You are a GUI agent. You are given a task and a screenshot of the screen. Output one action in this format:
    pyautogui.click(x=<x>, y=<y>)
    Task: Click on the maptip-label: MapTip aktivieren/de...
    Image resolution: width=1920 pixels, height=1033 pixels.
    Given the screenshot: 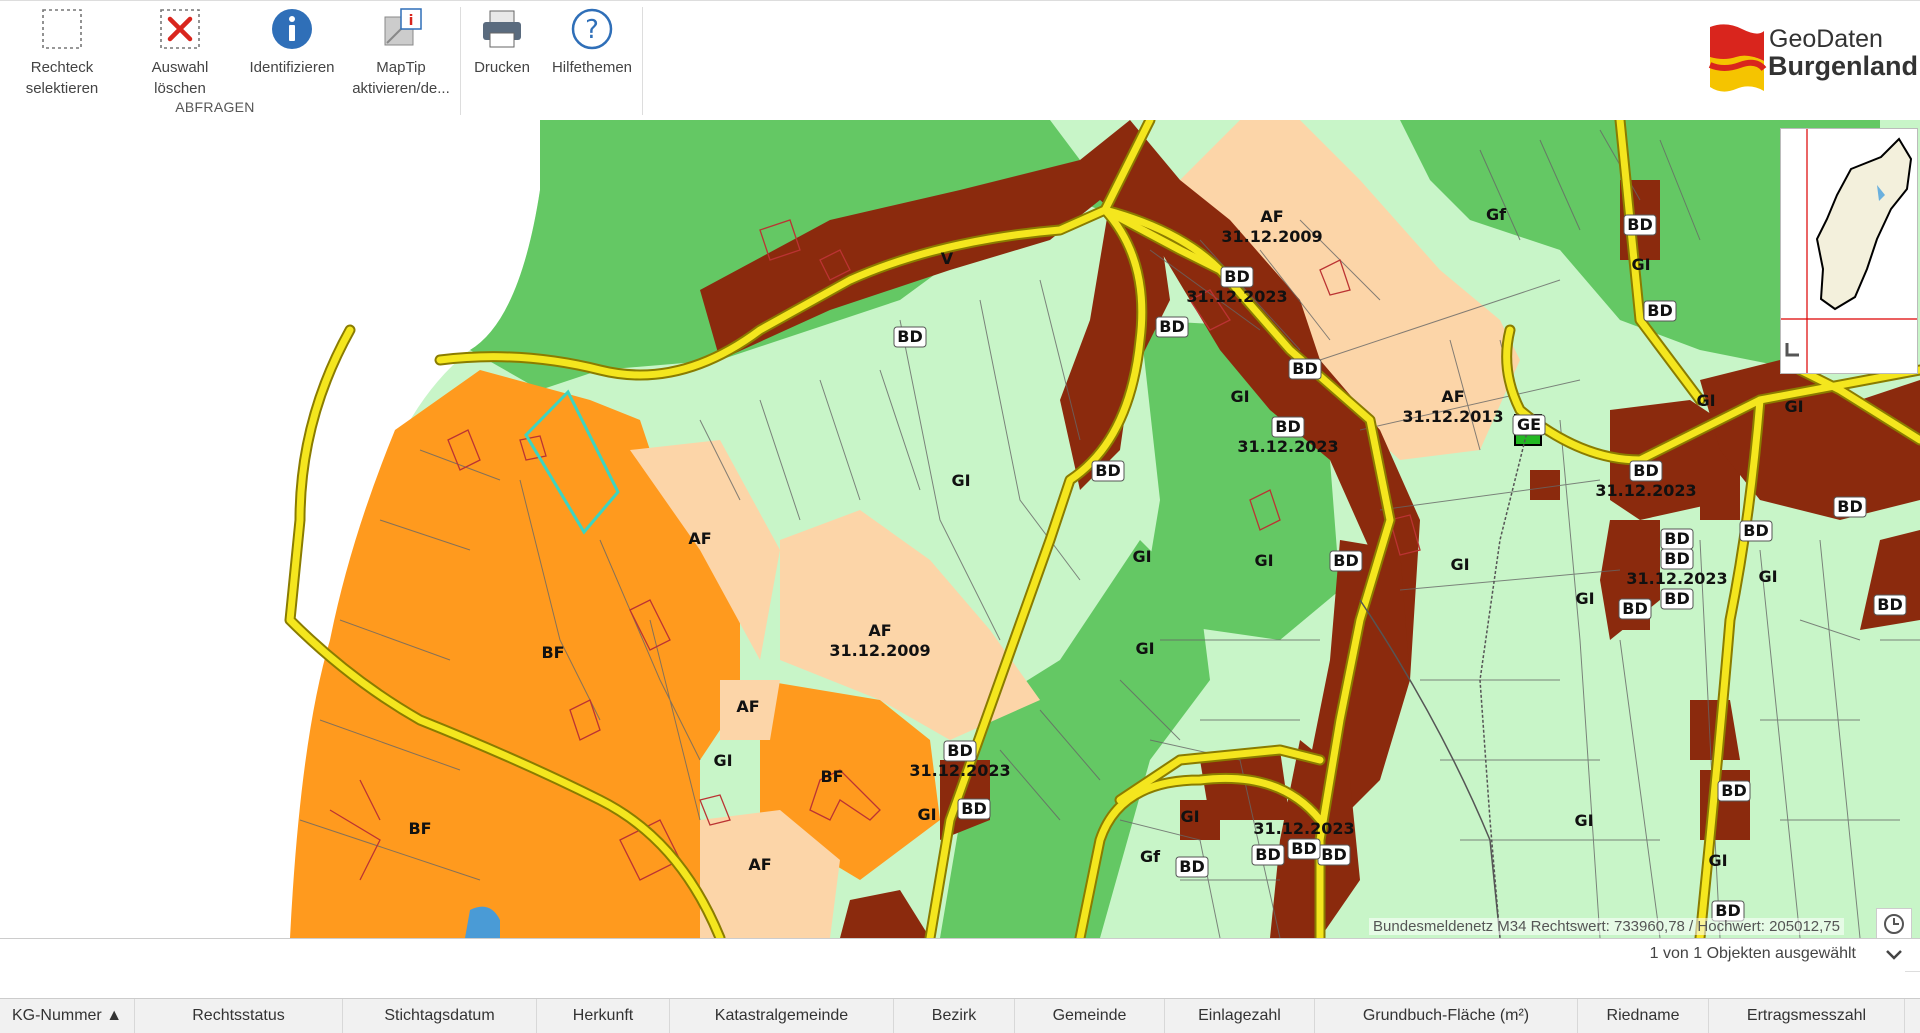 What is the action you would take?
    pyautogui.click(x=401, y=78)
    